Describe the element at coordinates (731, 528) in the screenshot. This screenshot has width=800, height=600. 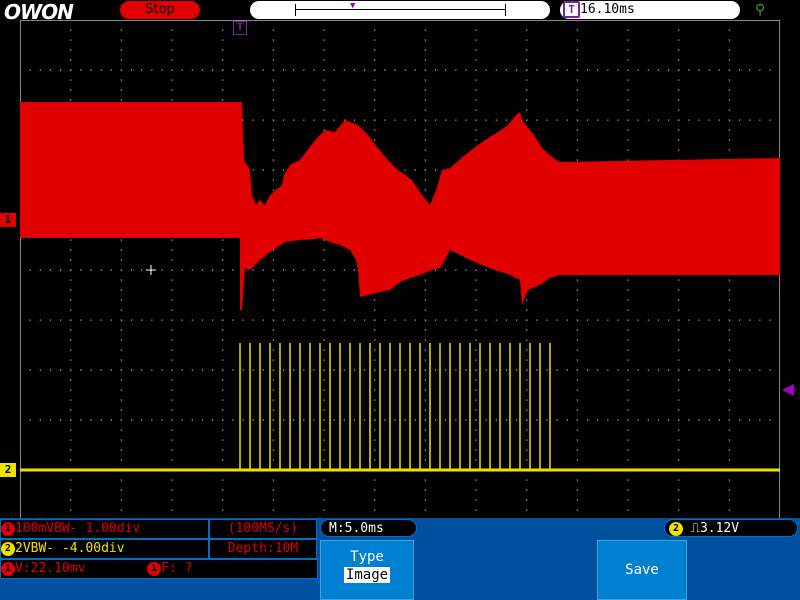
I see `trigger-status: 2 ⎍3.12V` at that location.